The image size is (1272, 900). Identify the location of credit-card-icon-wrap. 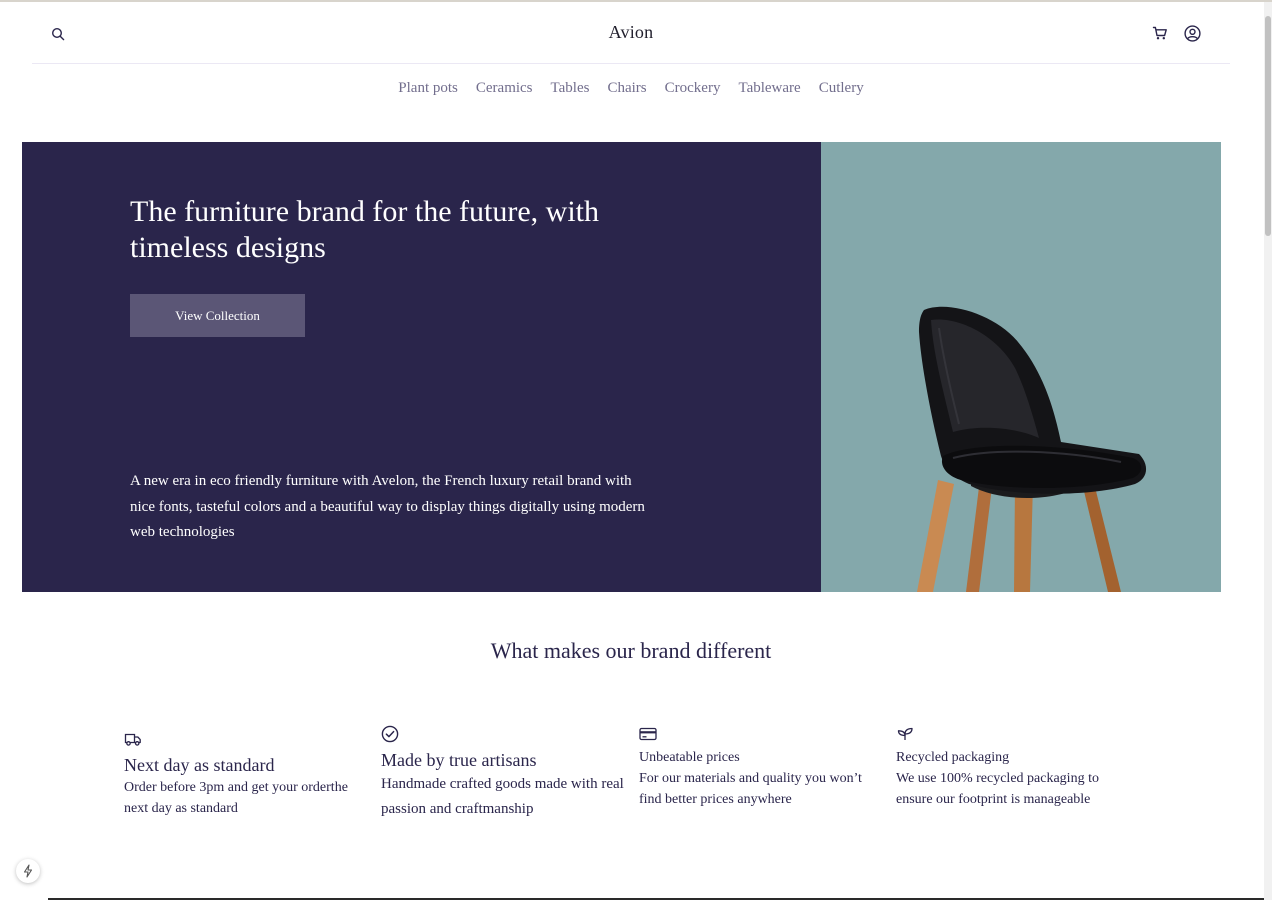
(649, 734).